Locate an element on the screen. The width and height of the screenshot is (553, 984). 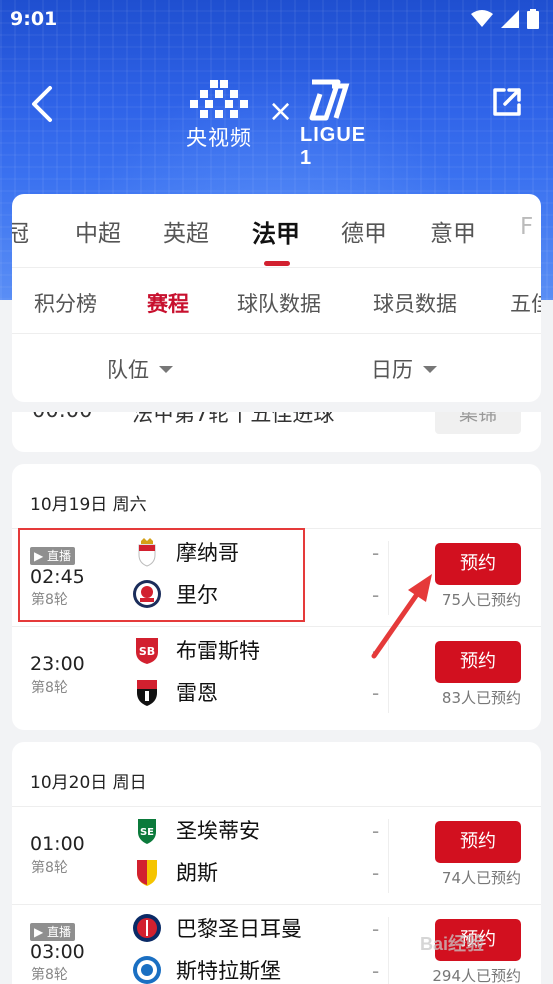
saint-etienne-crest-icon: SE is located at coordinates (147, 831).